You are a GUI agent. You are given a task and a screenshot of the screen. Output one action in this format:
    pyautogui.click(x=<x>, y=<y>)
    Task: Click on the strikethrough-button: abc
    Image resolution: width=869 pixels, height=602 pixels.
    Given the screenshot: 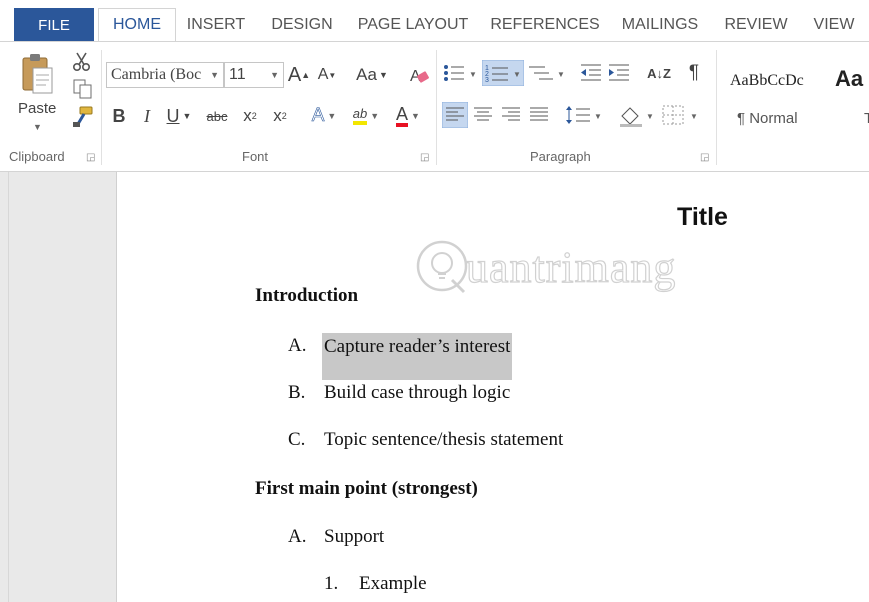 What is the action you would take?
    pyautogui.click(x=217, y=116)
    